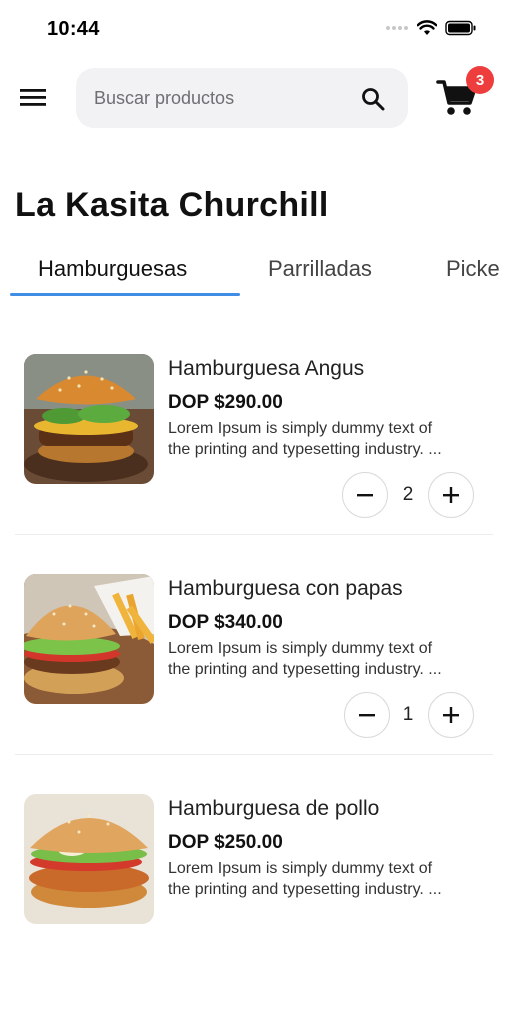  Describe the element at coordinates (320, 269) in the screenshot. I see `tab-parrilladas: Parrilladas` at that location.